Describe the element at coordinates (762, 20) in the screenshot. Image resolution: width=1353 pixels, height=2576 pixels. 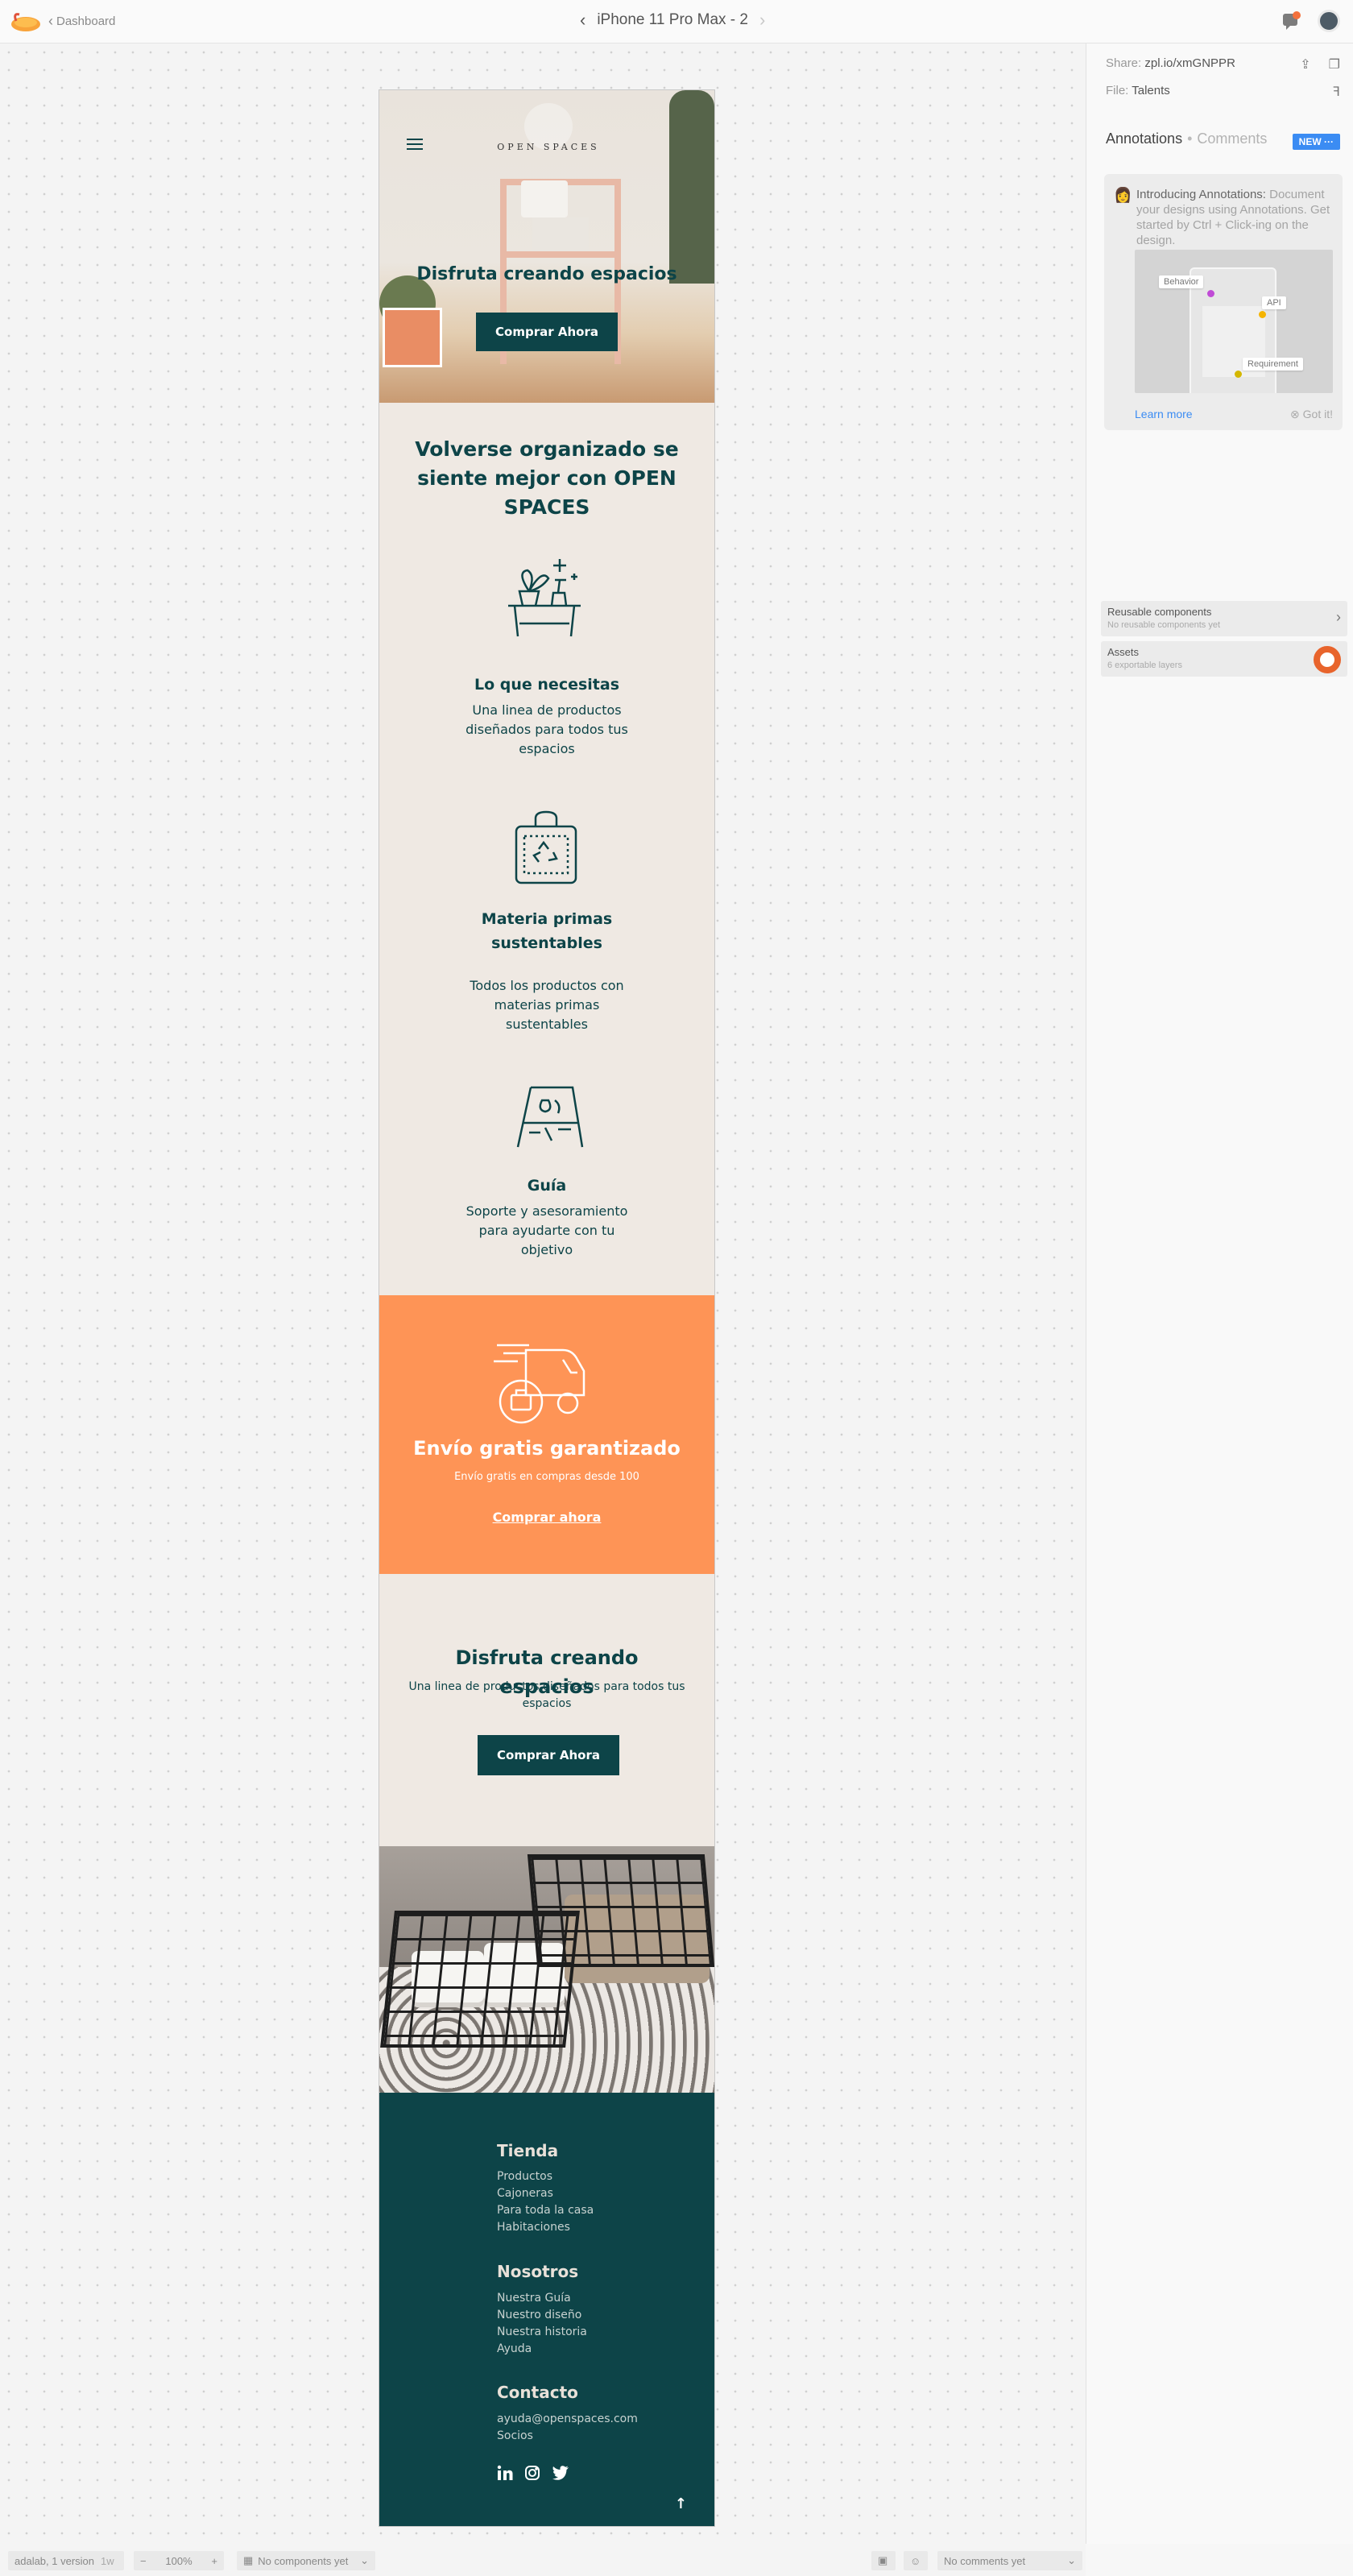
I see `next-screen-icon: ›` at that location.